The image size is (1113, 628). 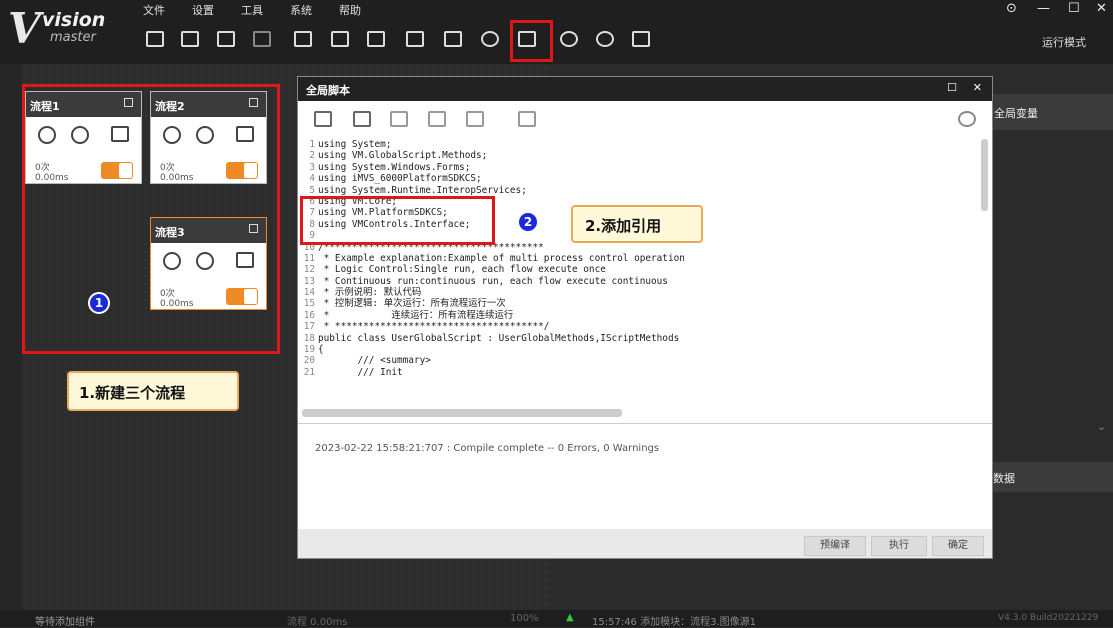 What do you see at coordinates (362, 119) in the screenshot?
I see `export-icon` at bounding box center [362, 119].